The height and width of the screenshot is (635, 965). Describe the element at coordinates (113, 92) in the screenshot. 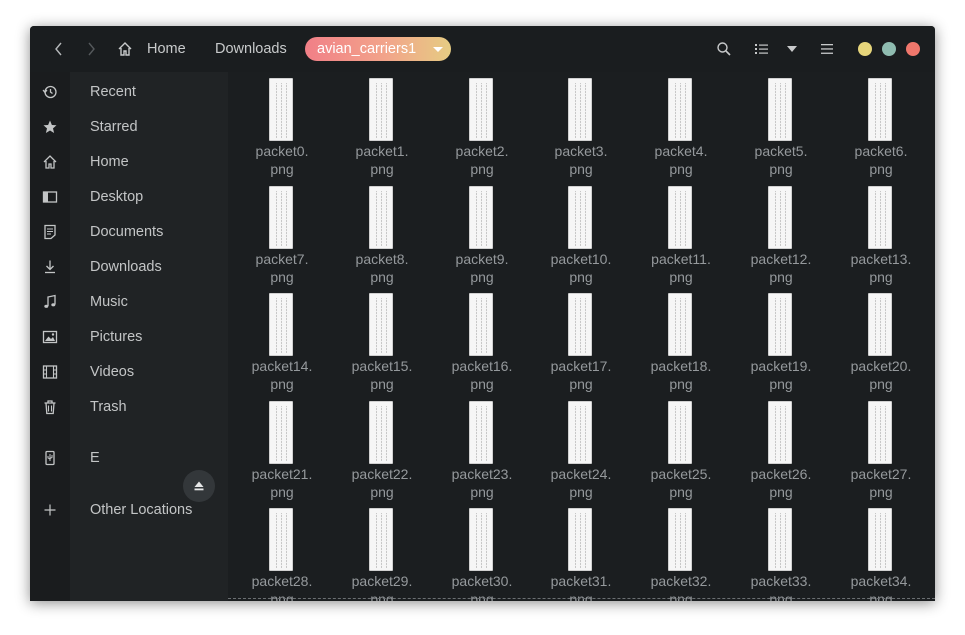

I see `sidebar-item-recent: Recent` at that location.